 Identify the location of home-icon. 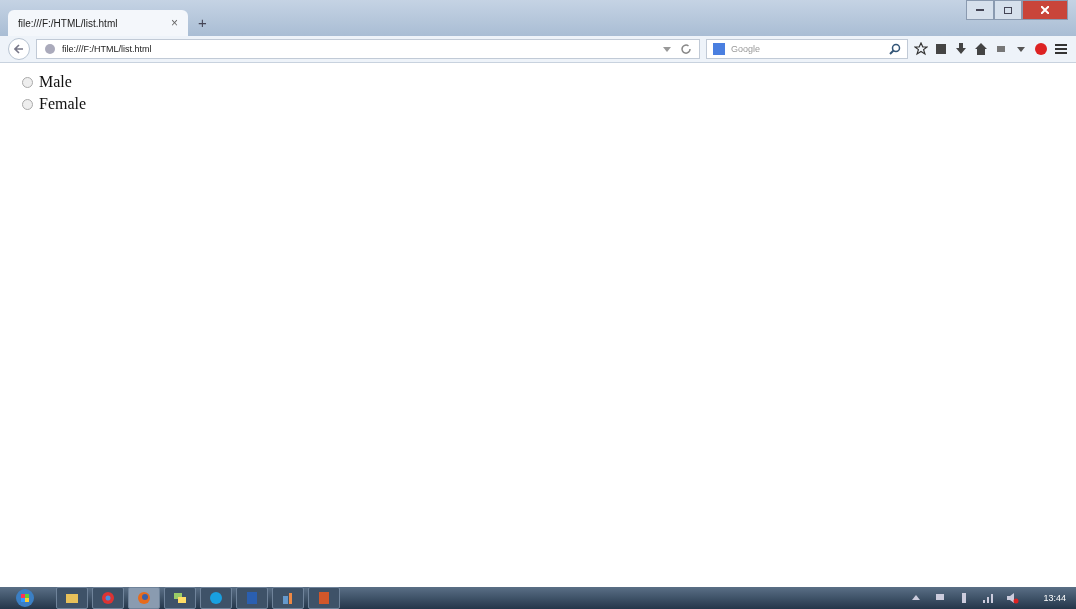
(981, 49).